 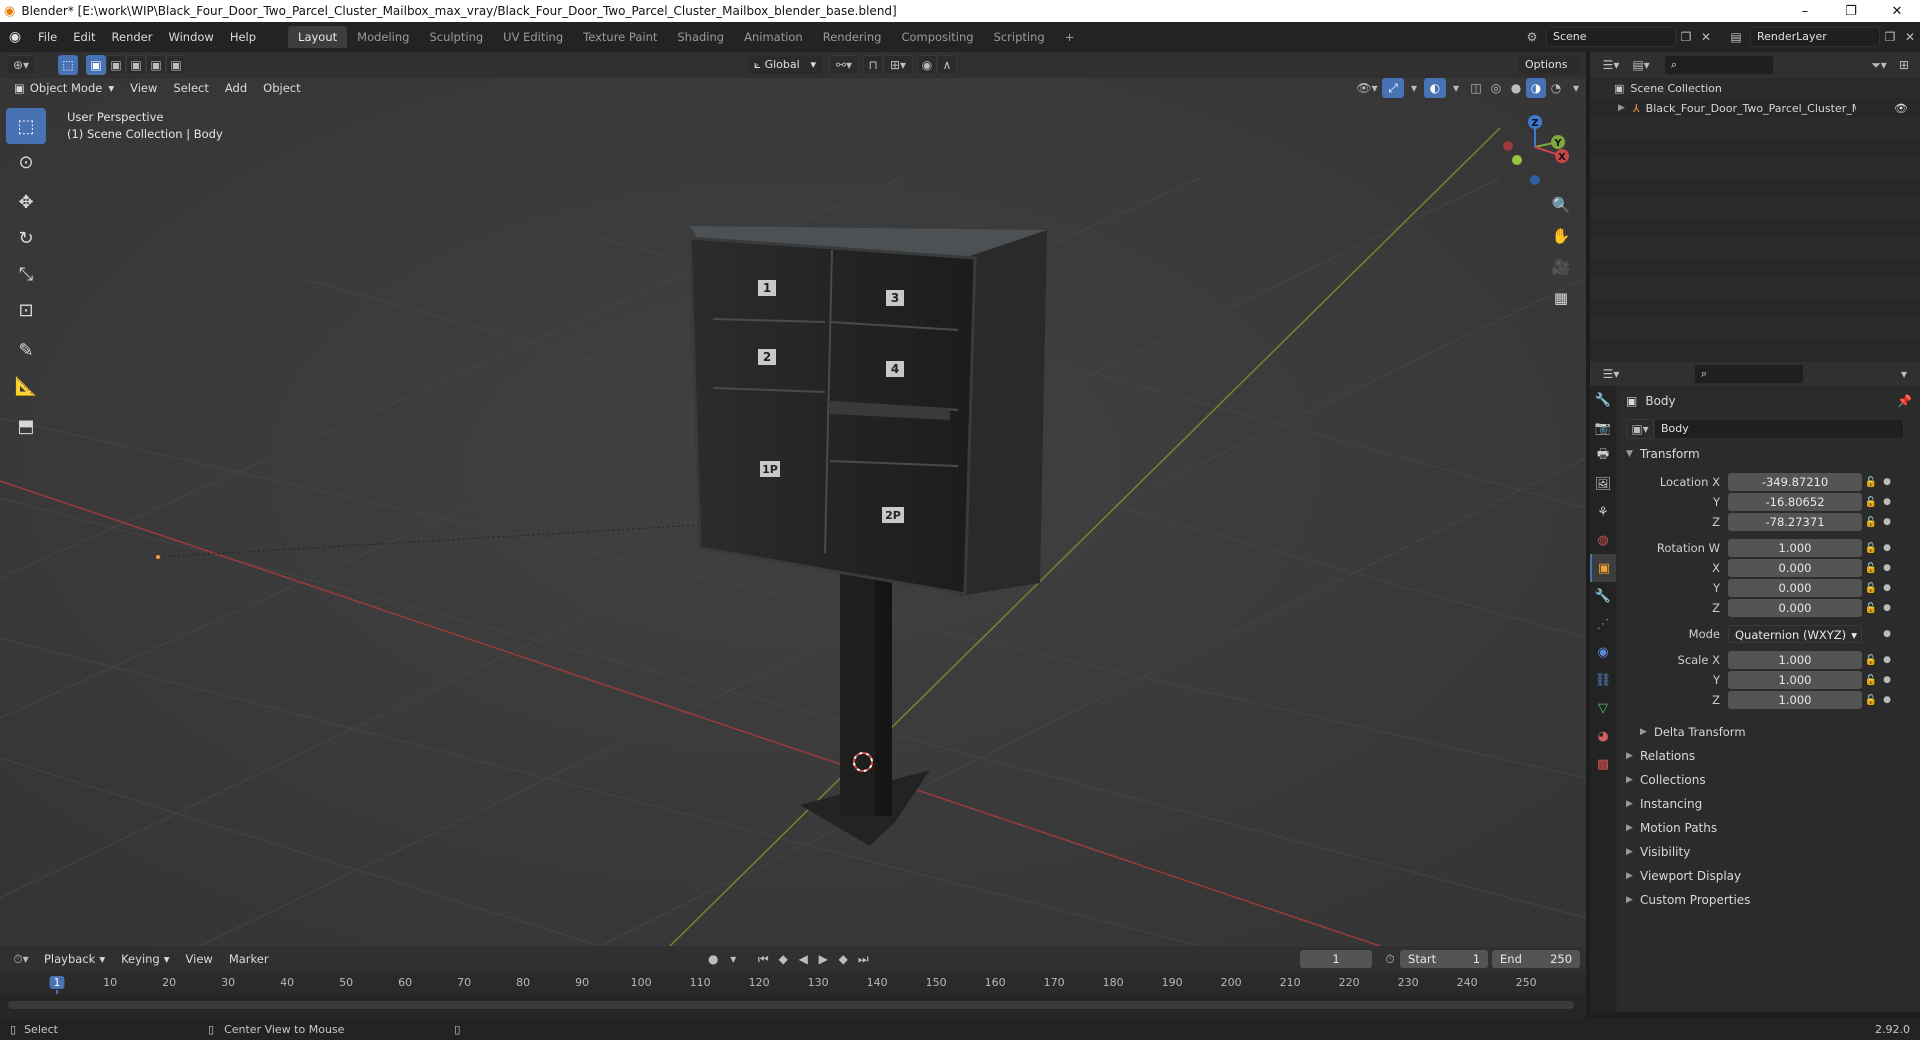 I want to click on select-box-mode-icon: ⬚, so click(x=68, y=65).